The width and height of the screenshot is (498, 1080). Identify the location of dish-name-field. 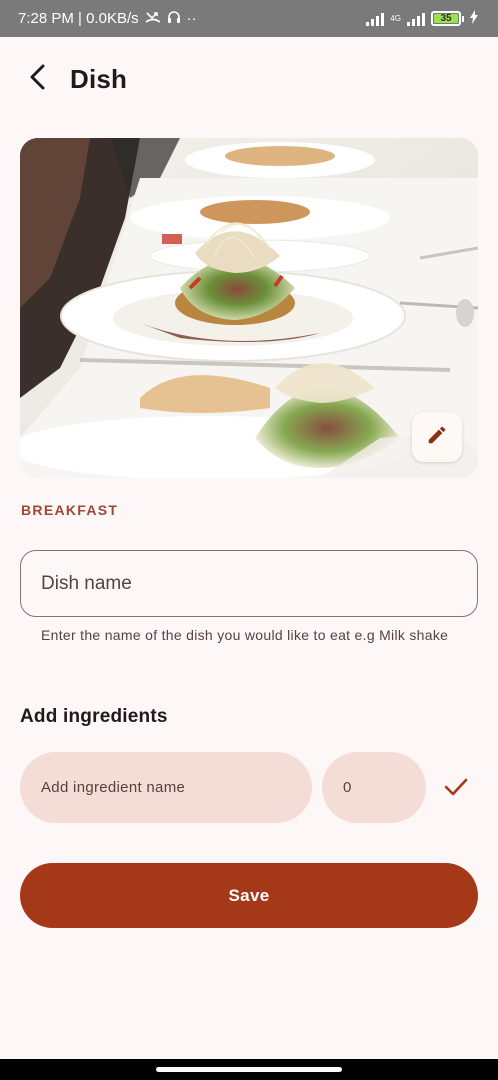
(249, 583).